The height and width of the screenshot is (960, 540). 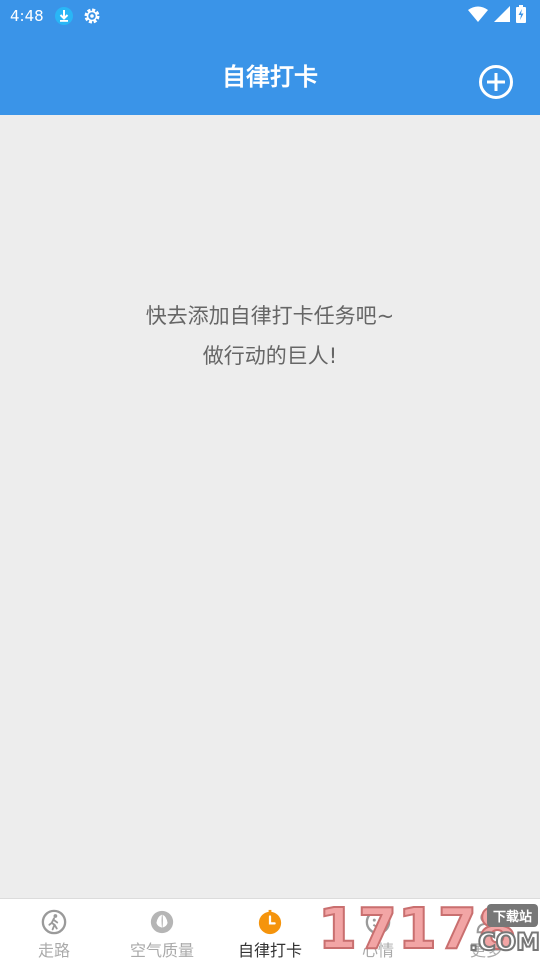 What do you see at coordinates (378, 922) in the screenshot?
I see `mood-icon` at bounding box center [378, 922].